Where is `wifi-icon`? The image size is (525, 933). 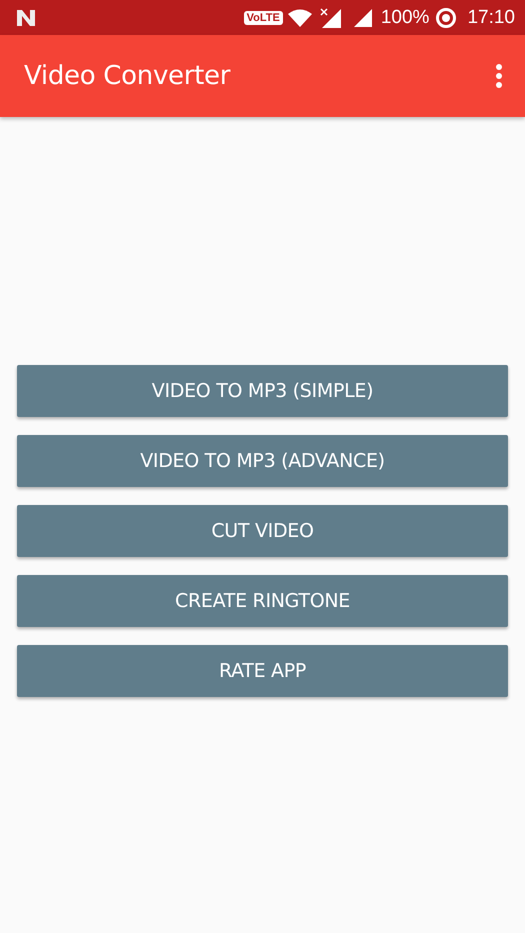
wifi-icon is located at coordinates (299, 18).